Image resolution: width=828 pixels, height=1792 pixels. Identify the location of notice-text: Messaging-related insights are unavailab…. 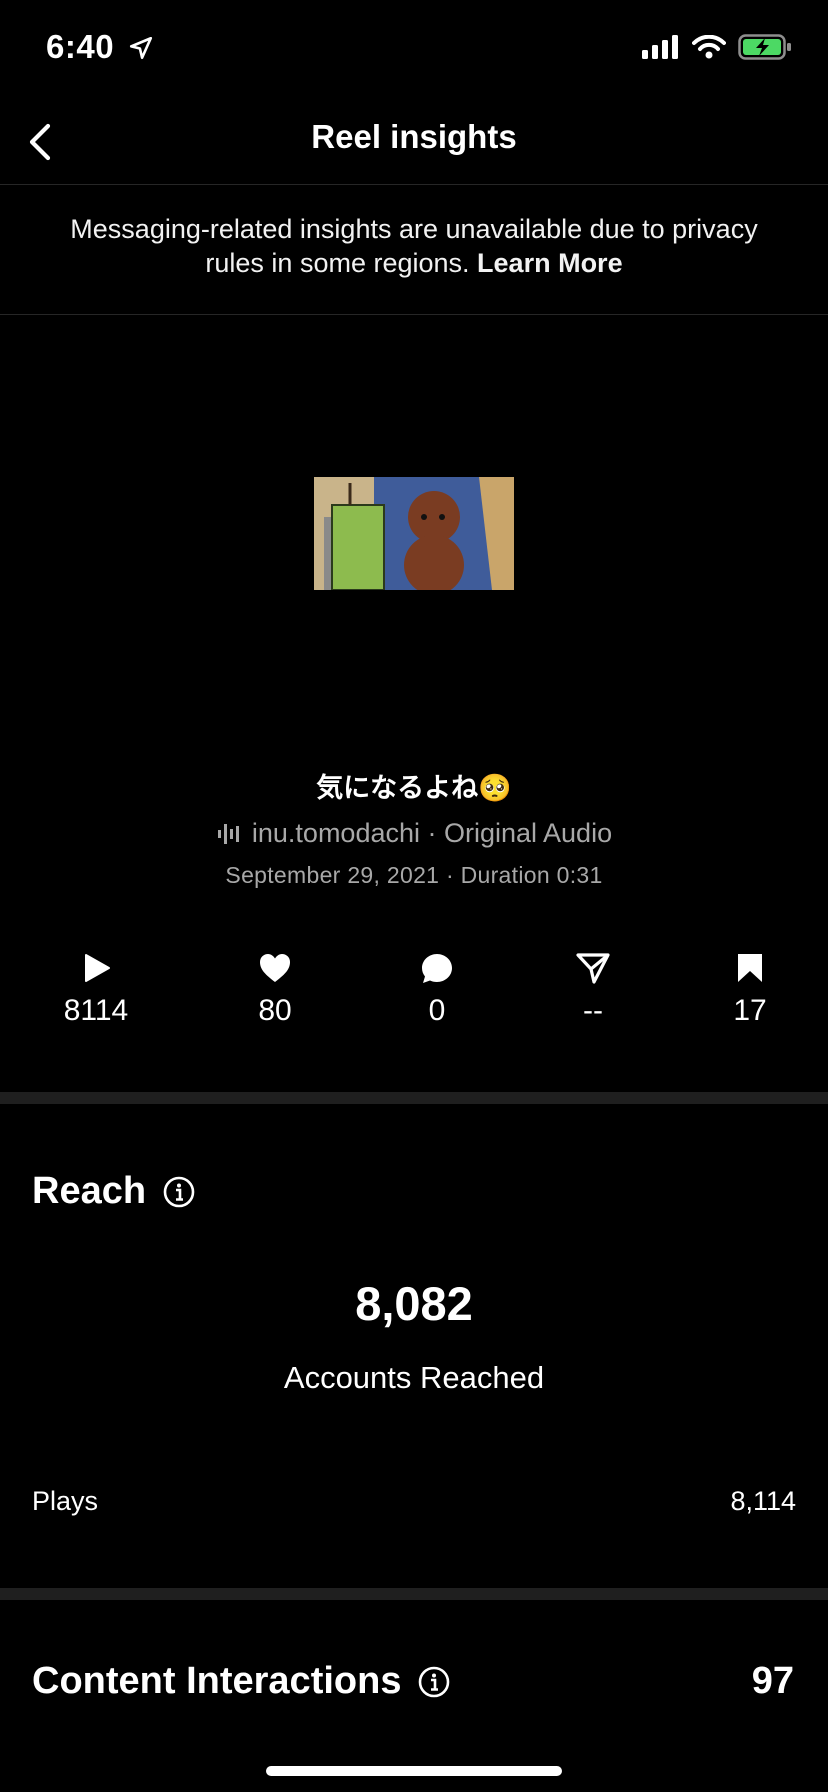
(414, 246).